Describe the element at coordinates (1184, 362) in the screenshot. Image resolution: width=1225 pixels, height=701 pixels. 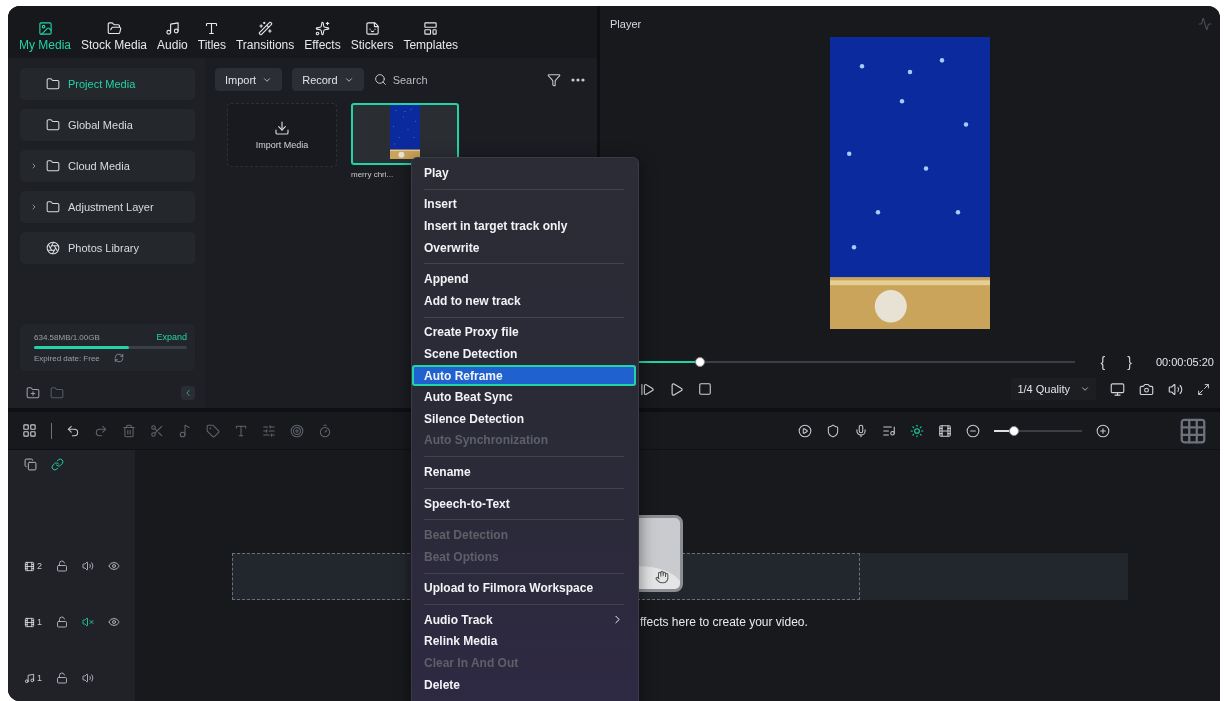
I see `timecode: 00:00:05:20` at that location.